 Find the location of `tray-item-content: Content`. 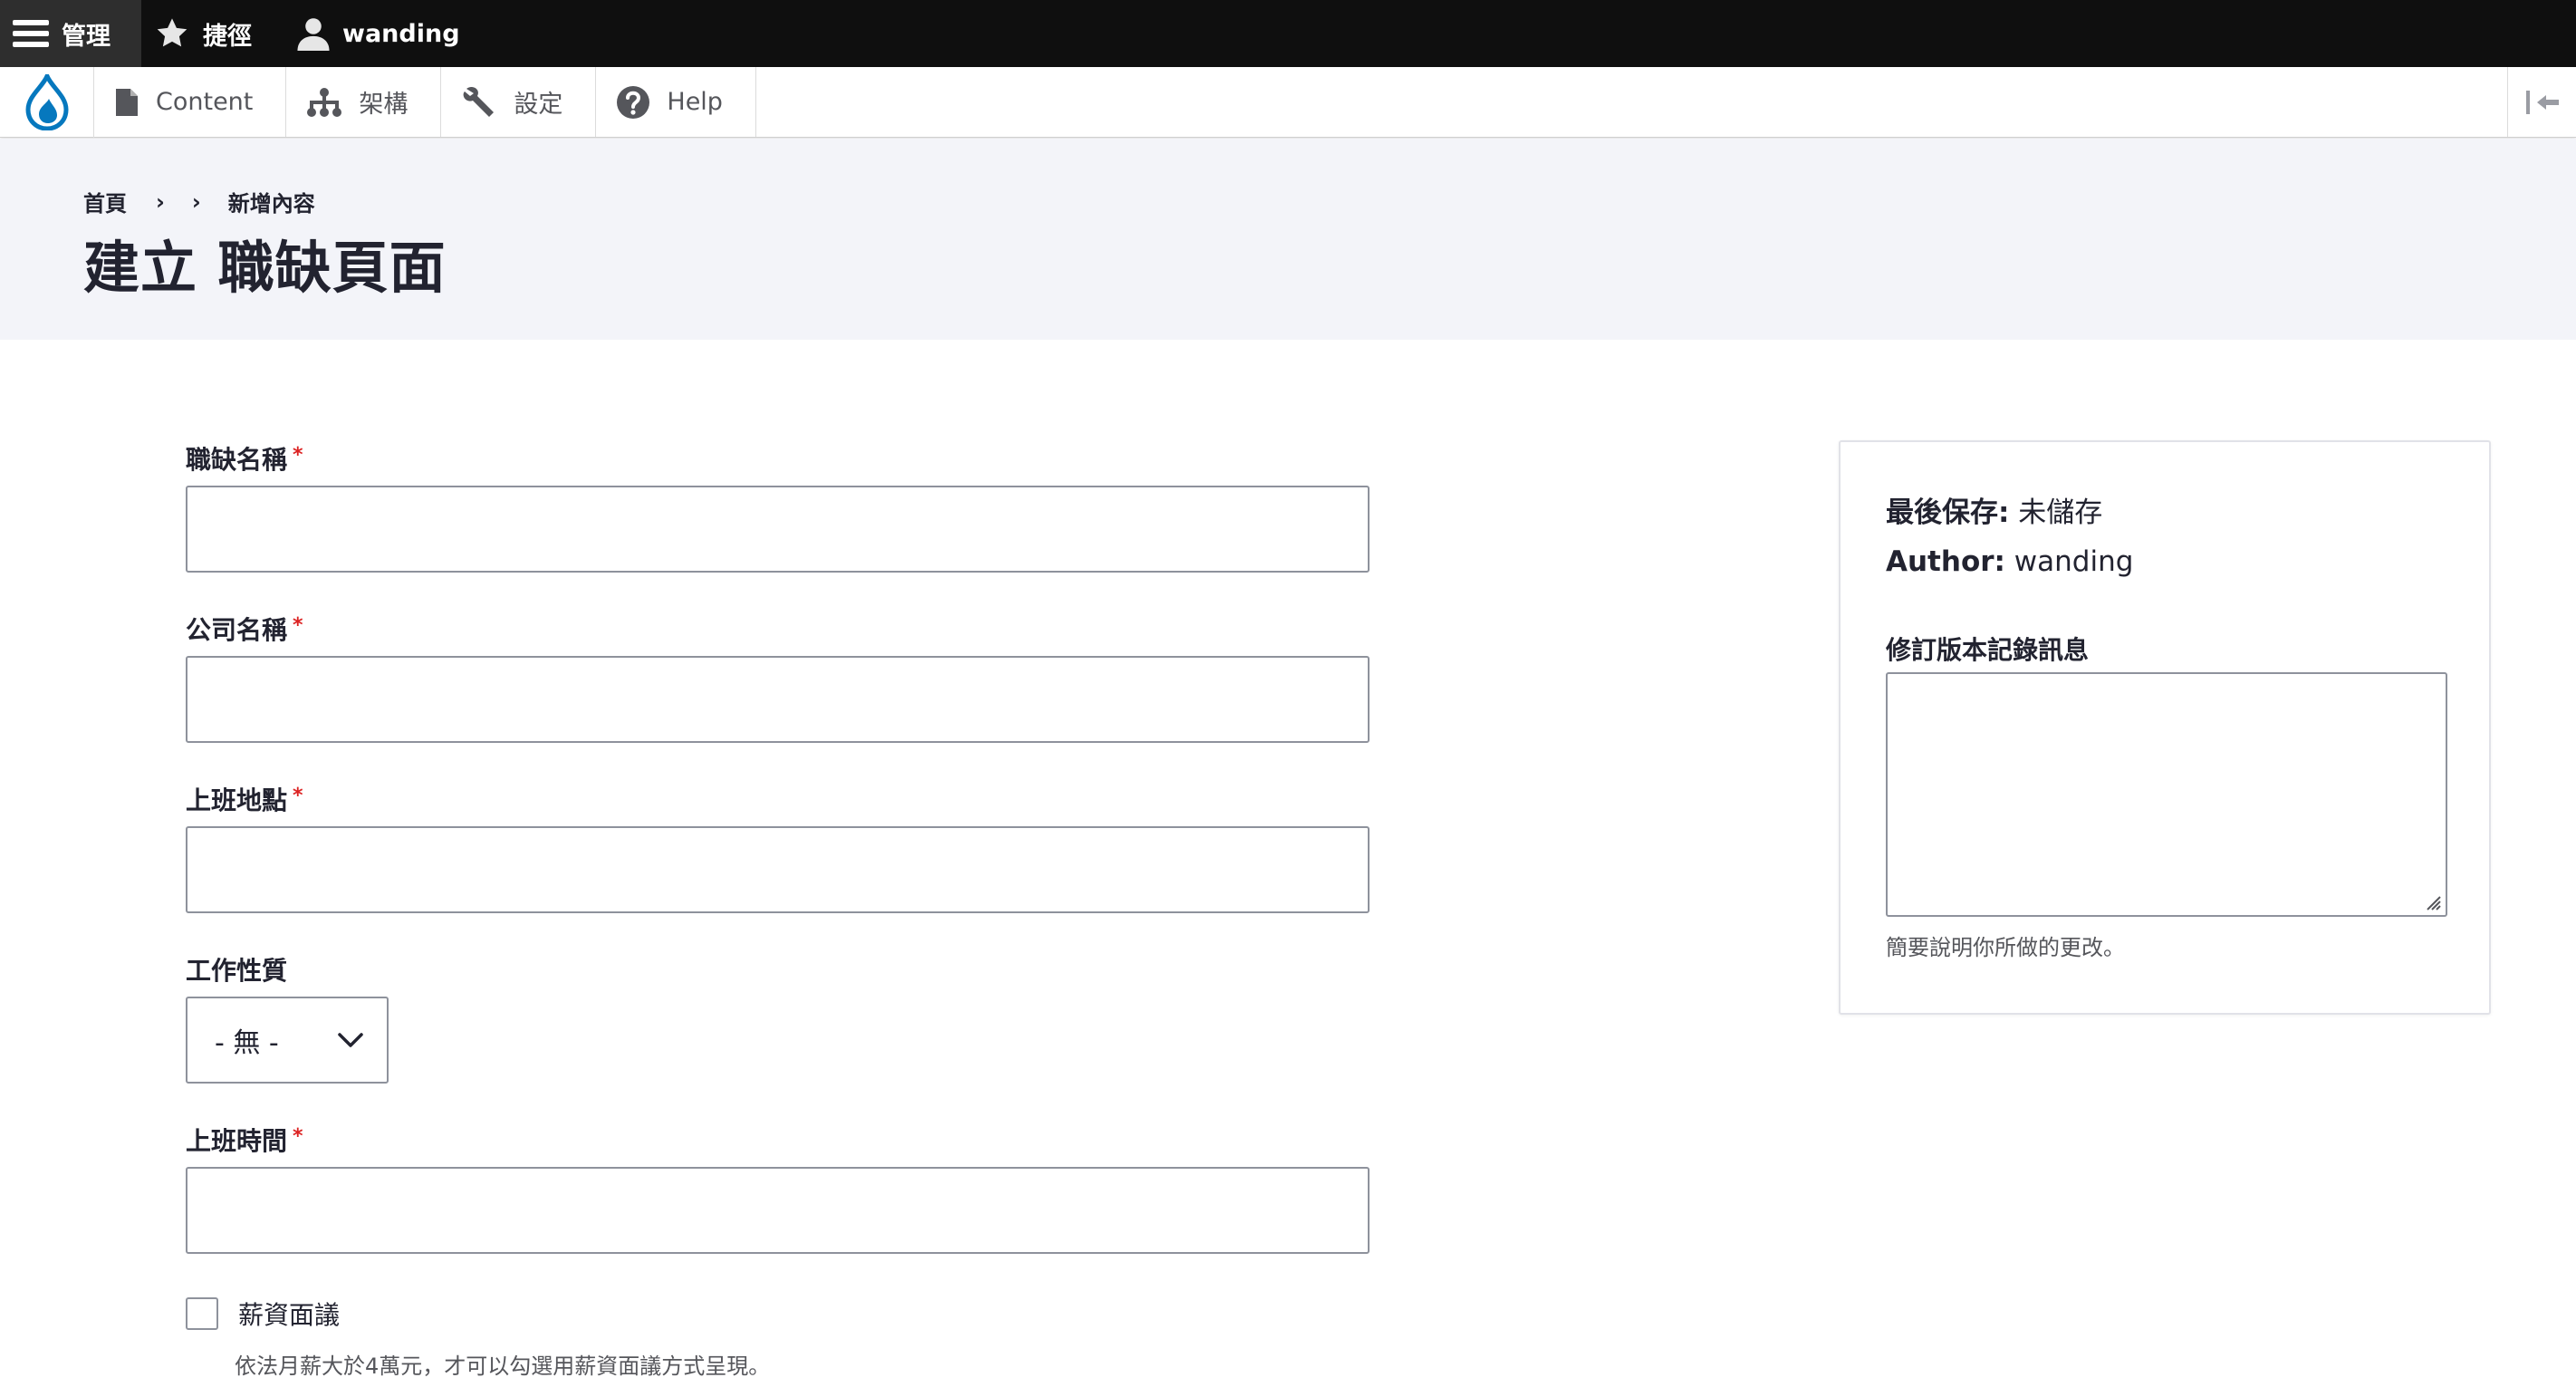

tray-item-content: Content is located at coordinates (190, 102).